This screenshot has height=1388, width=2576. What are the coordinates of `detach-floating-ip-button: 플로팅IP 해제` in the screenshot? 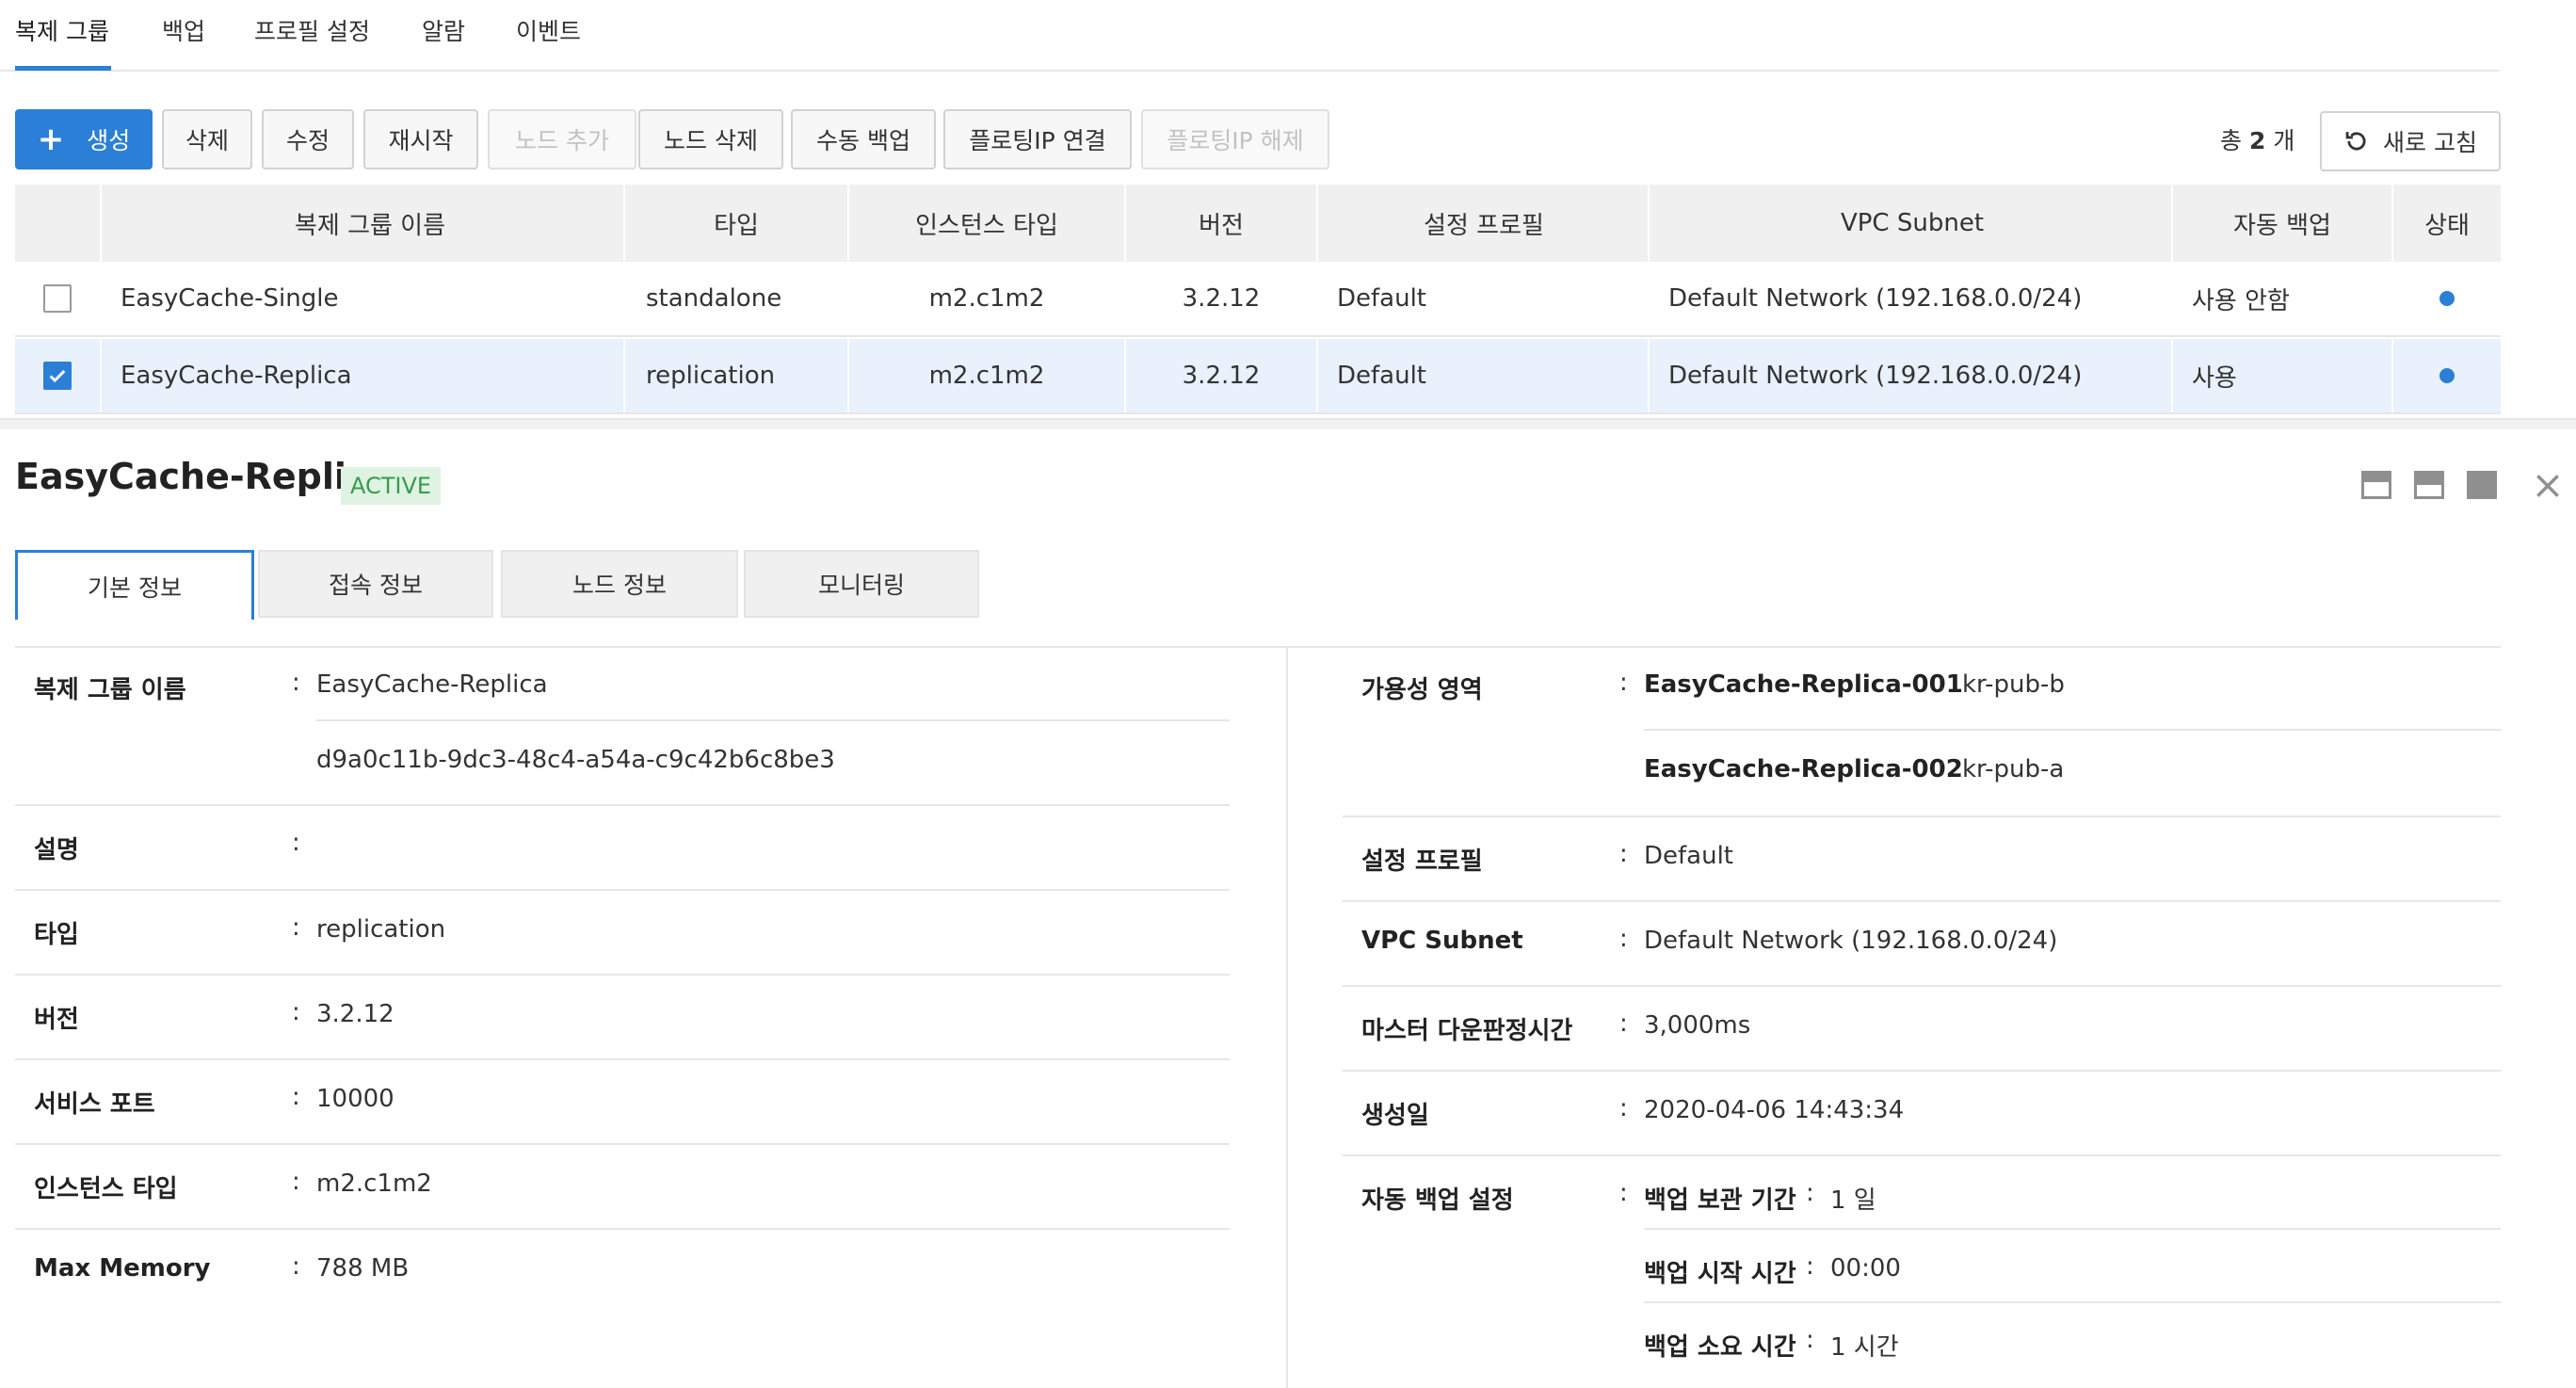 It's located at (1235, 139).